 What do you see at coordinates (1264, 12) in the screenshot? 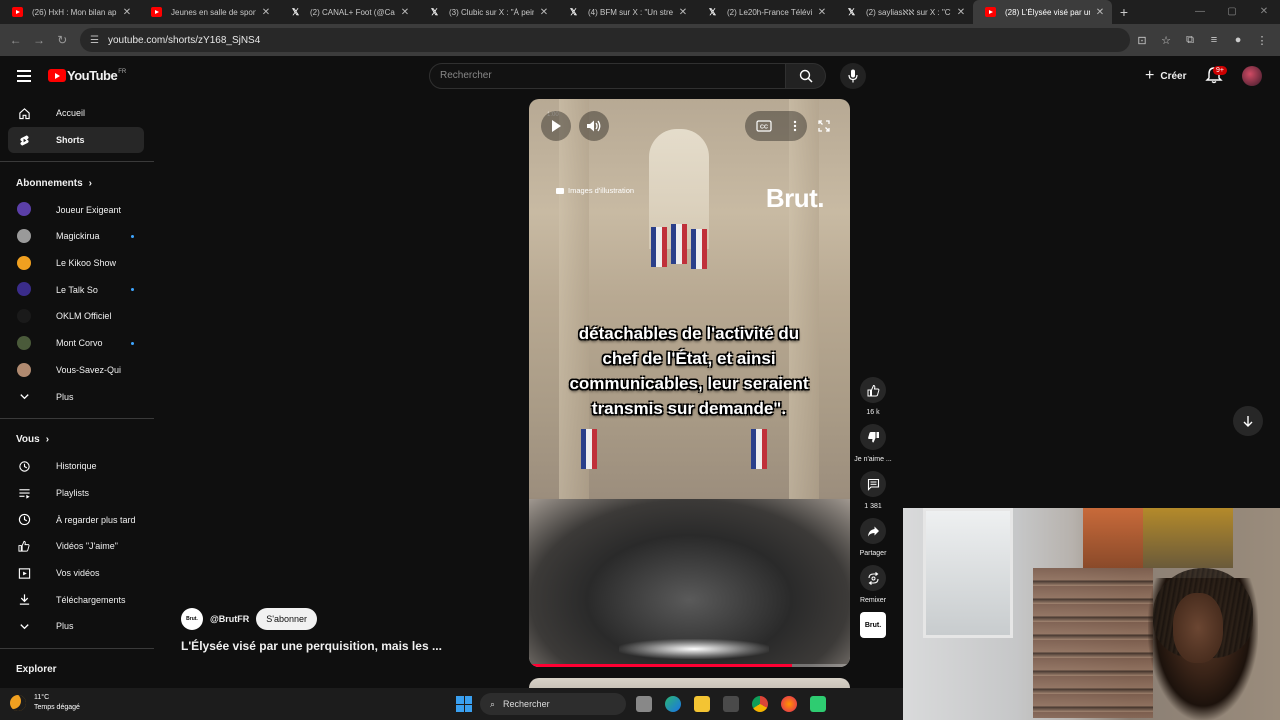
I see `close-window-button: ✕` at bounding box center [1264, 12].